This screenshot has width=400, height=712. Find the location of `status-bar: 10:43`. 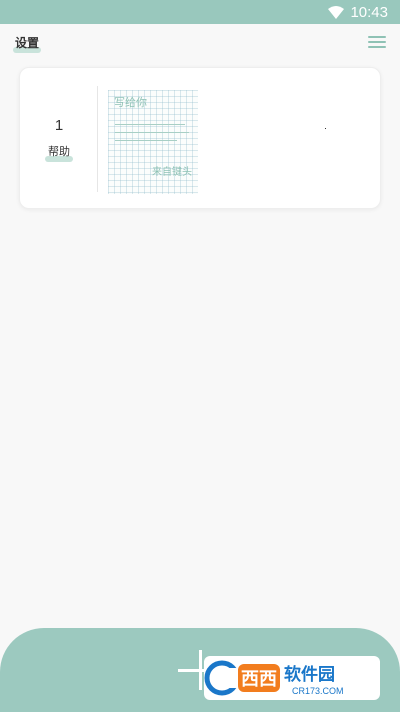

status-bar: 10:43 is located at coordinates (200, 12).